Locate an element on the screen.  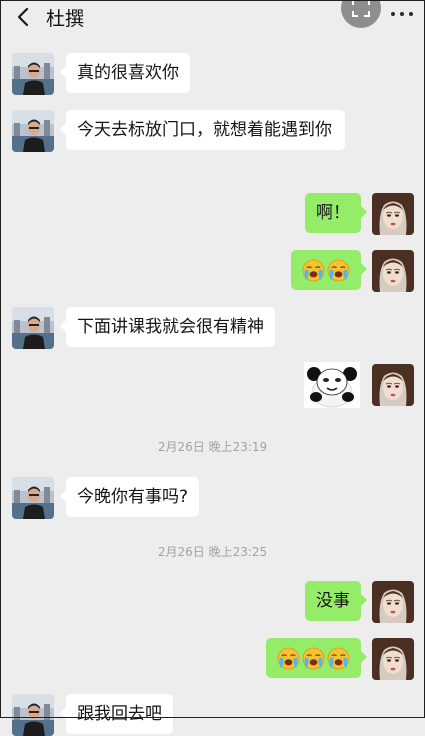
message-text: 跟我回去吧 is located at coordinates (119, 714).